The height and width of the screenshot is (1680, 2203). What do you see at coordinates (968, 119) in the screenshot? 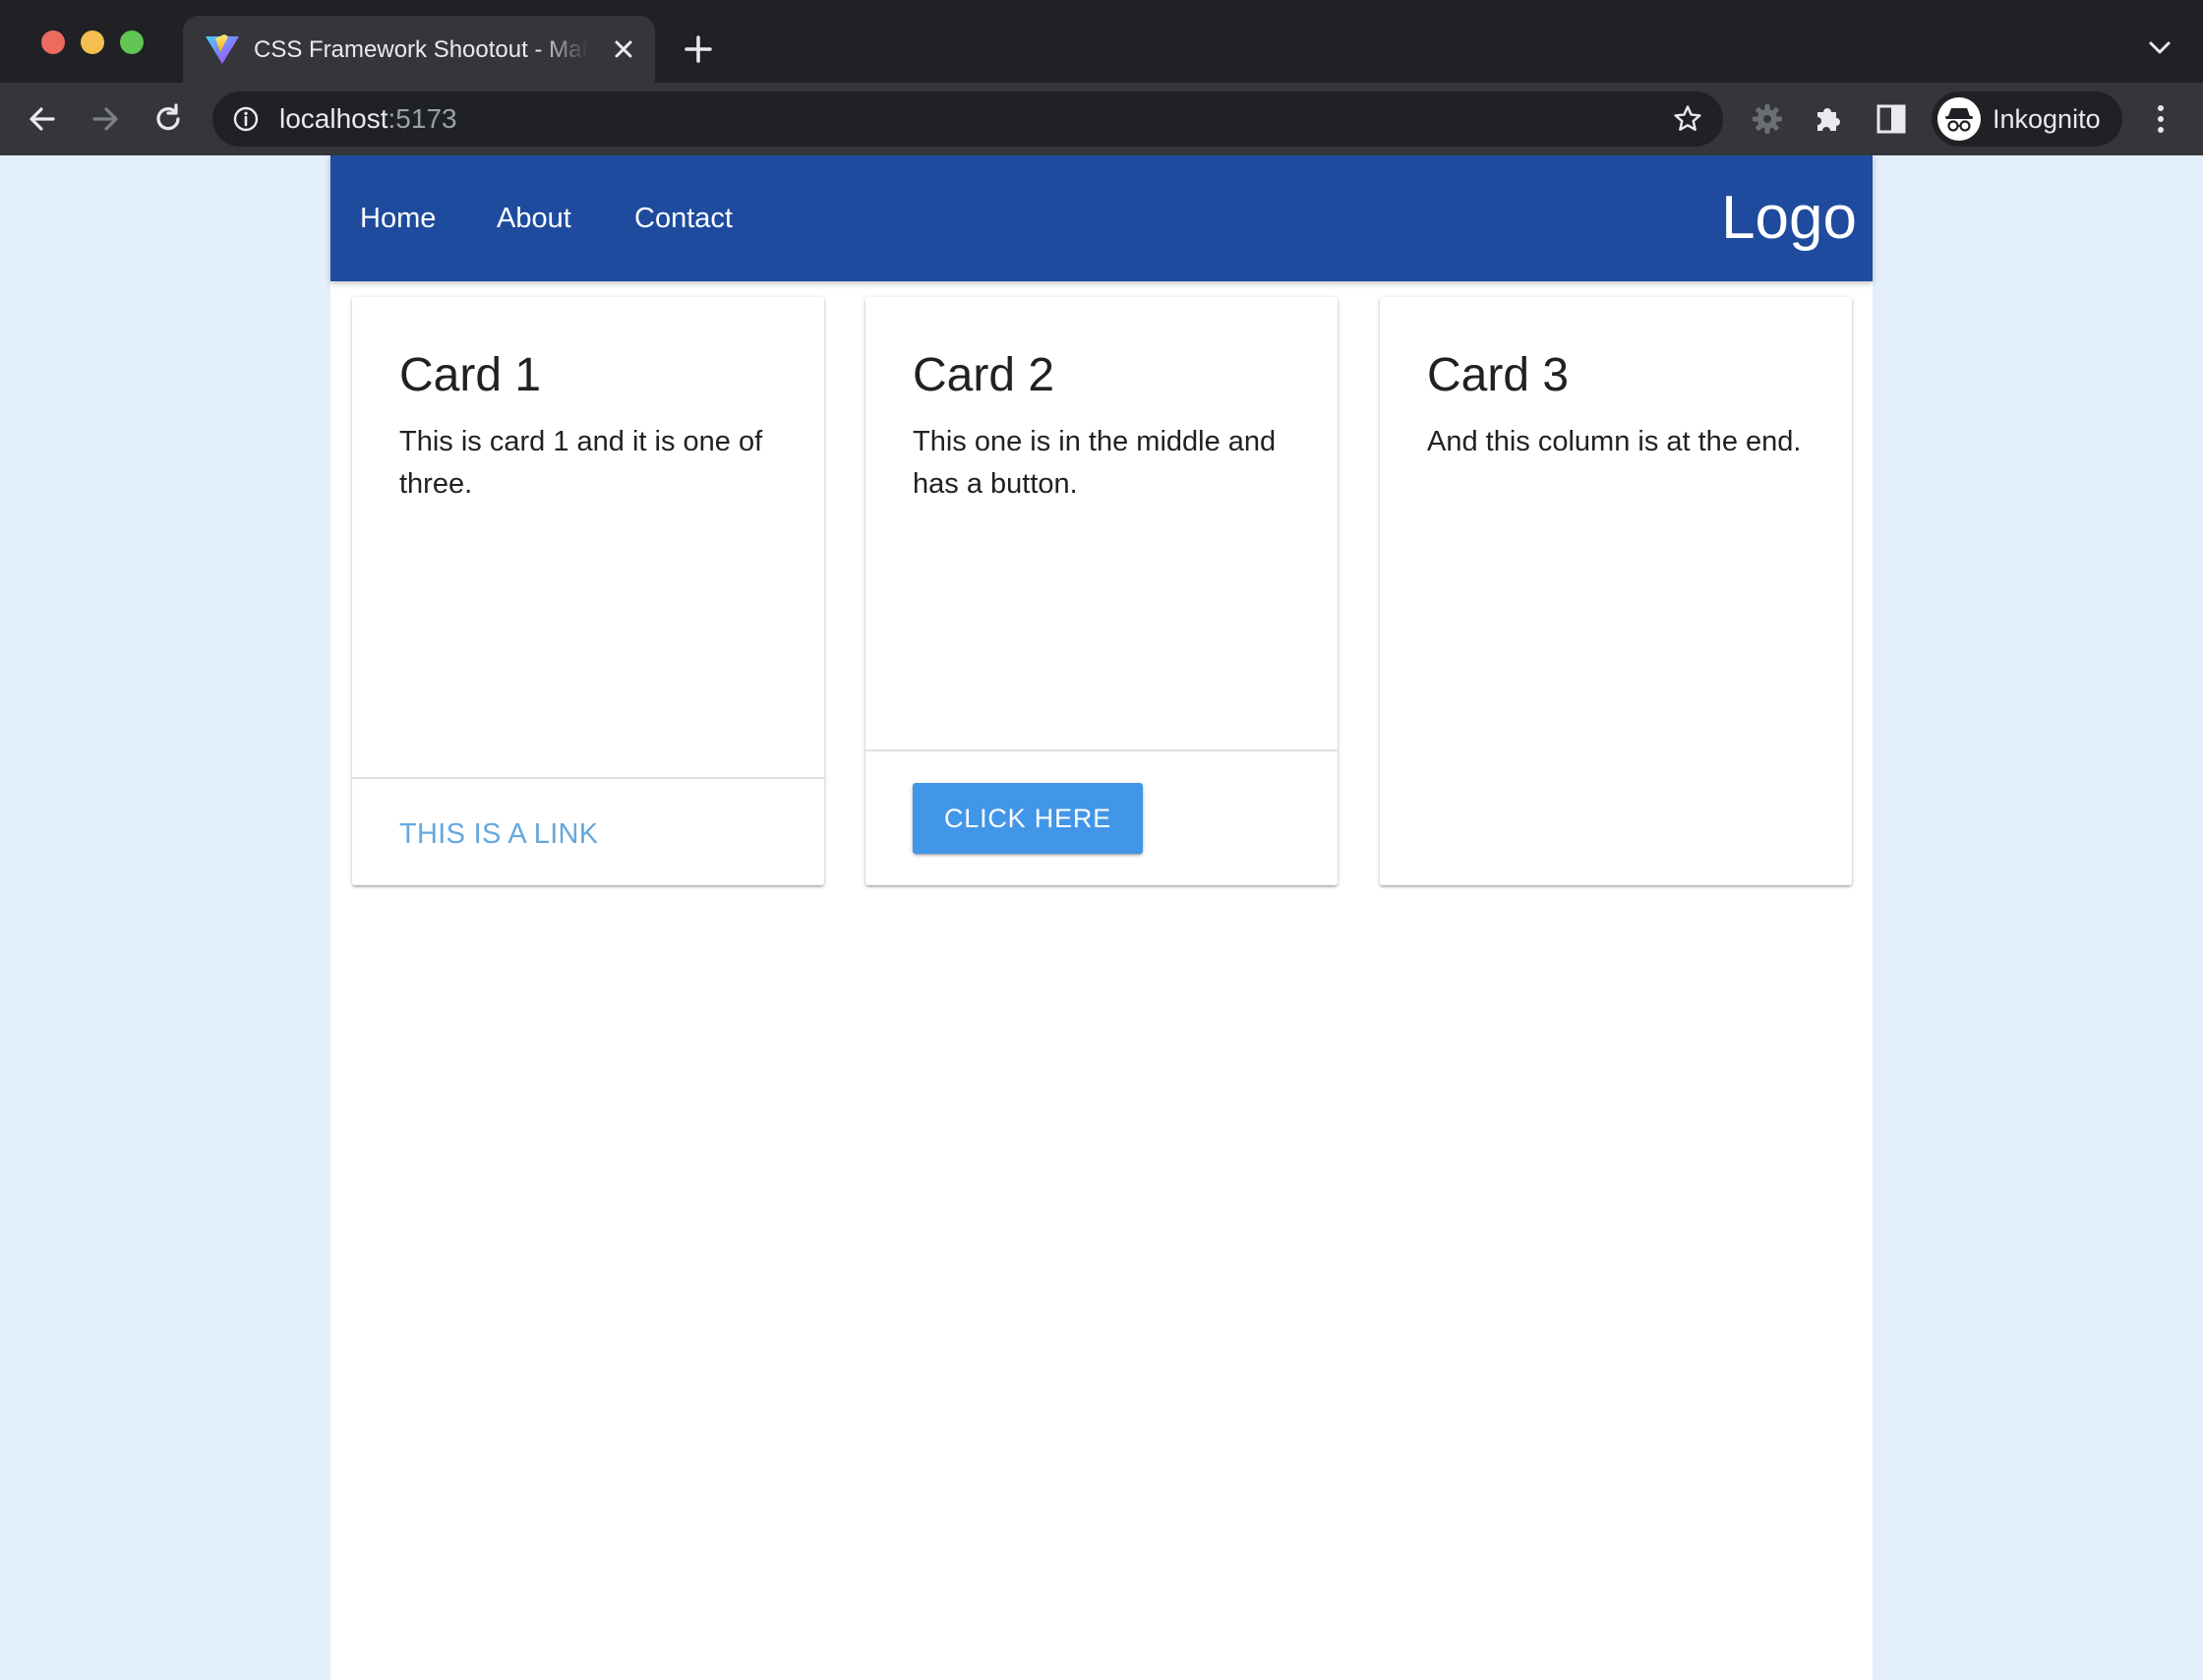
I see `address-bar: localhost:5173` at bounding box center [968, 119].